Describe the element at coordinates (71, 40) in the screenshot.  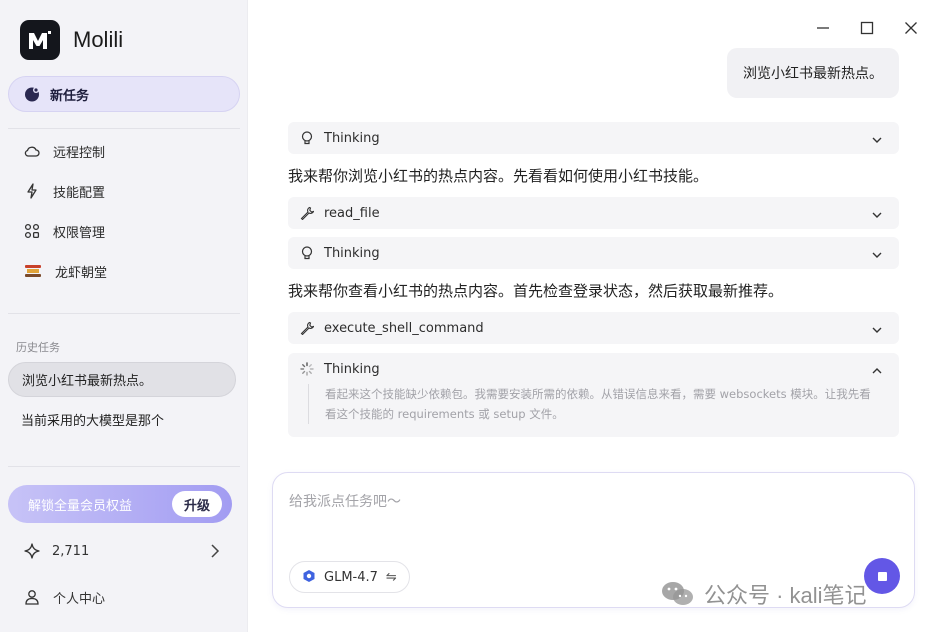
I see `brand: Molili` at that location.